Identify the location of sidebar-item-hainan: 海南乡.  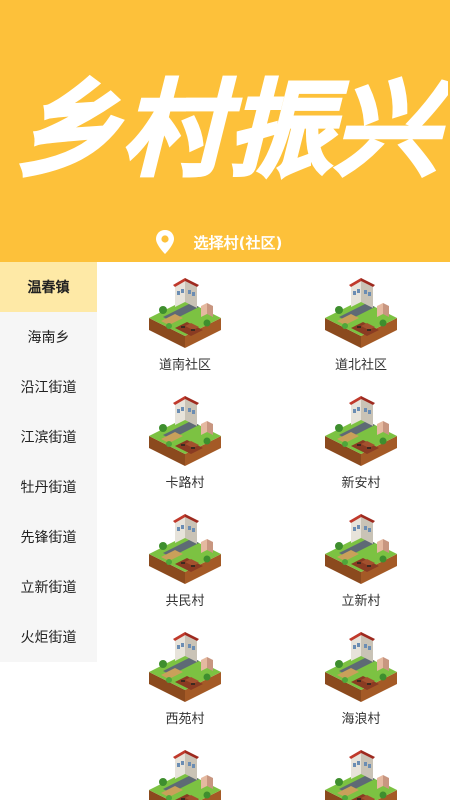
(48, 337).